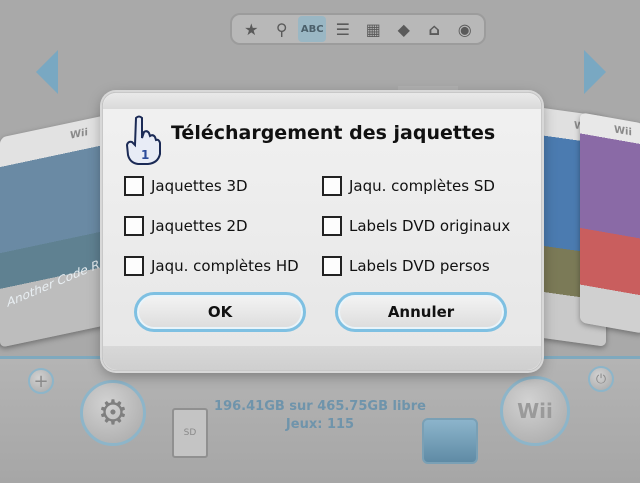 The width and height of the screenshot is (640, 483). What do you see at coordinates (220, 312) in the screenshot?
I see `ok-button: OK` at bounding box center [220, 312].